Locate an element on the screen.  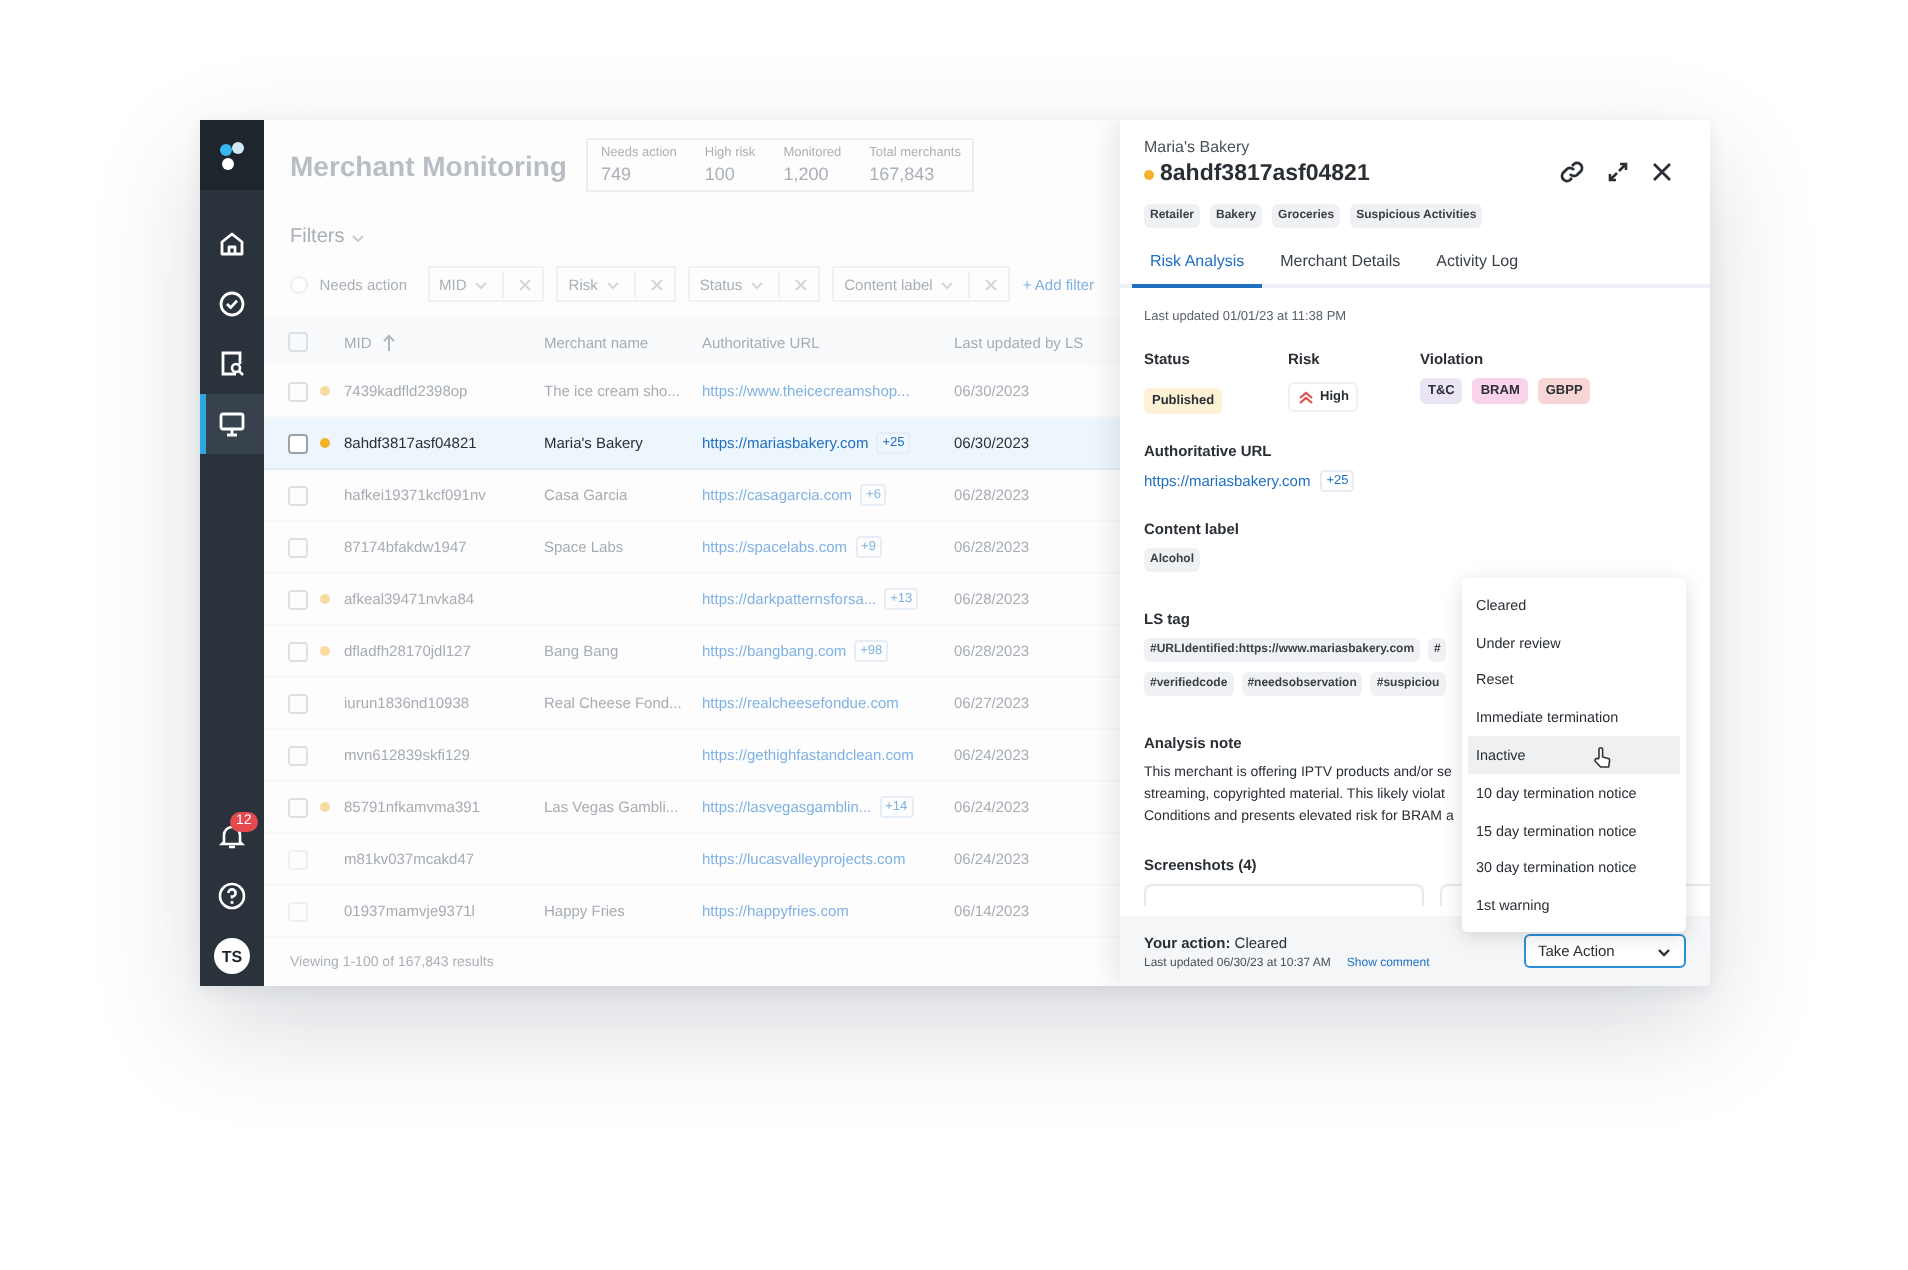
user-avatar: TS is located at coordinates (232, 956).